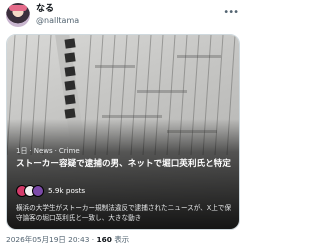 This screenshot has width=320, height=250. I want to click on tweet-footer: 2026年05月19日 20:43 · 160 表示, so click(67, 240).